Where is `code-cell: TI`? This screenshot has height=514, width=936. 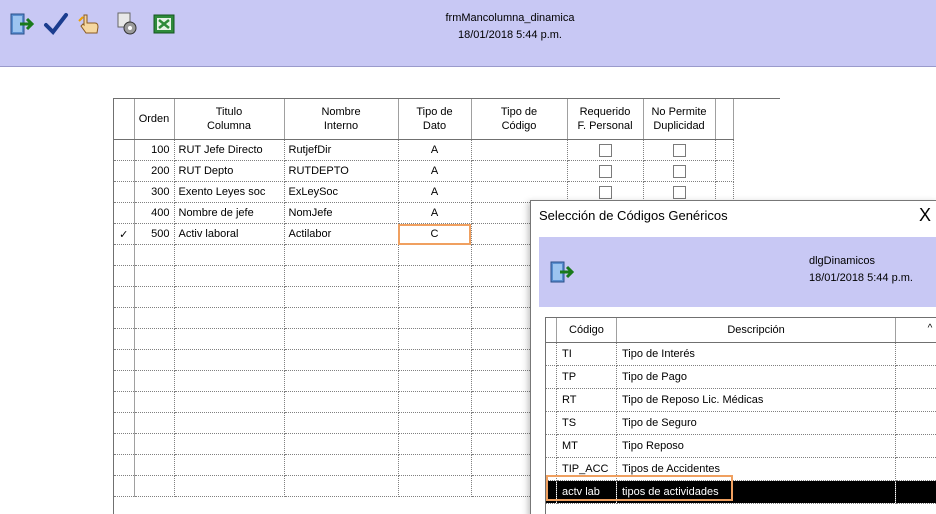
code-cell: TI is located at coordinates (586, 354).